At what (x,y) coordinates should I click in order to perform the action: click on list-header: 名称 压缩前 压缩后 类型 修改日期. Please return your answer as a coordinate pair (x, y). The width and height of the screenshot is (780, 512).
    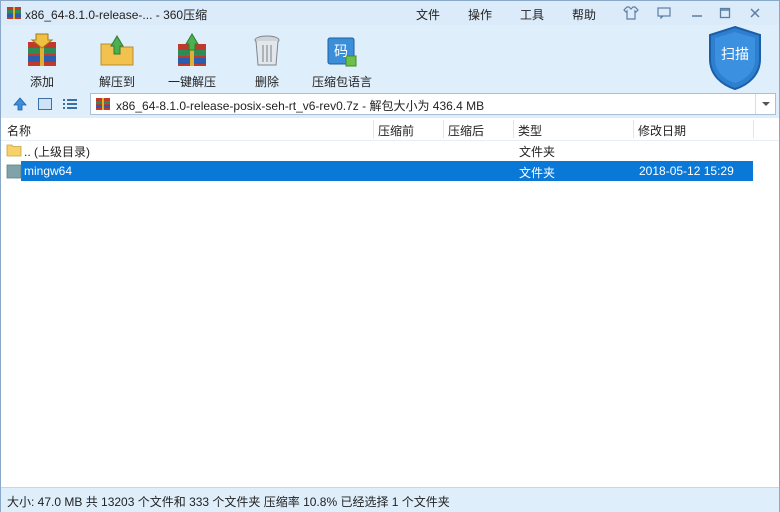
    Looking at the image, I should click on (390, 129).